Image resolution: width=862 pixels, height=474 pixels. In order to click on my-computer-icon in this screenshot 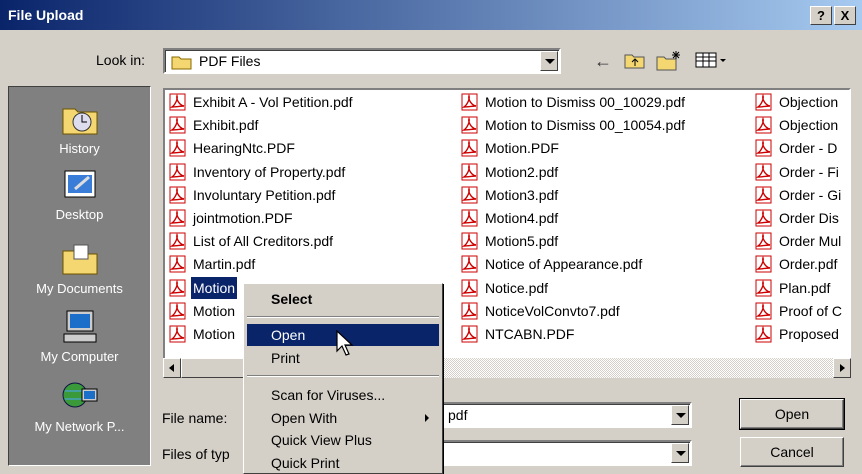, I will do `click(80, 327)`.